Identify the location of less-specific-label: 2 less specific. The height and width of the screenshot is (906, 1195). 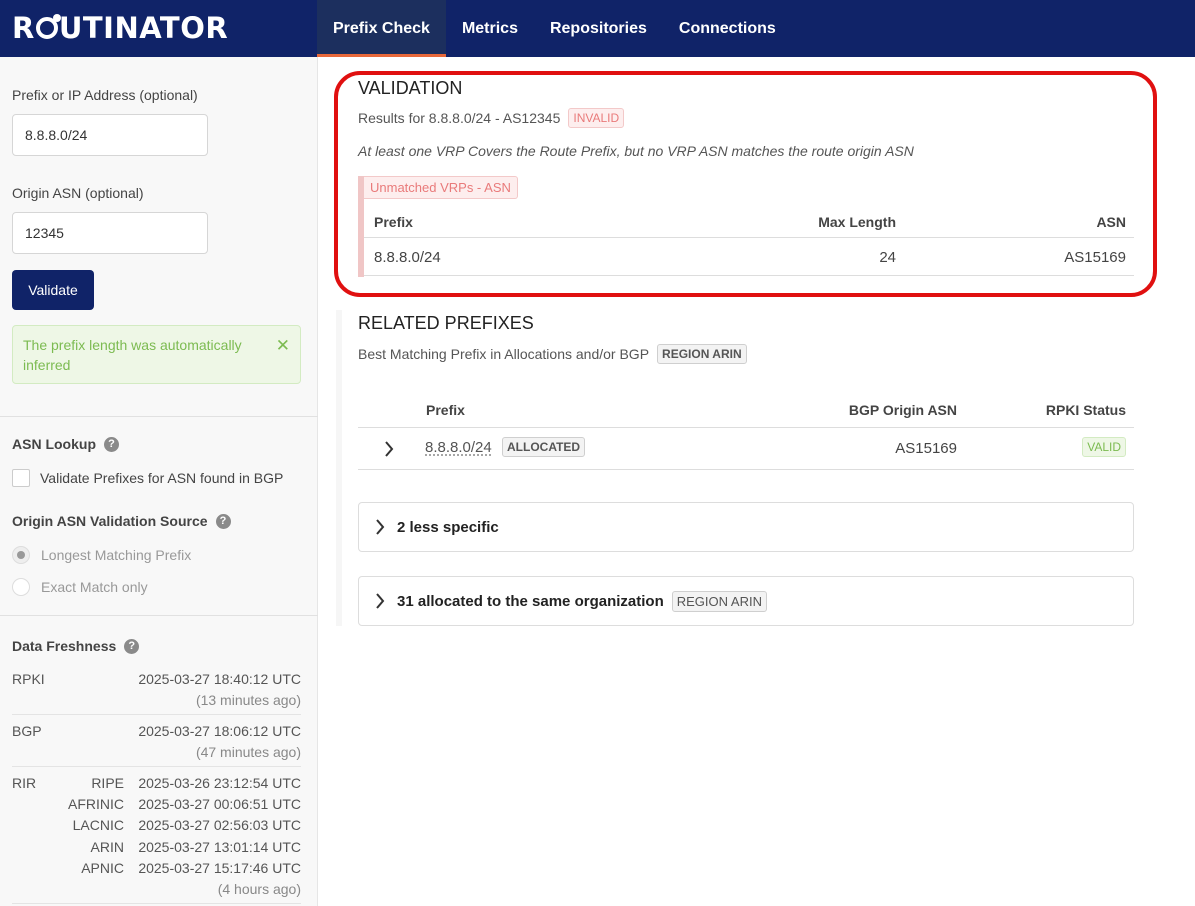
(448, 527).